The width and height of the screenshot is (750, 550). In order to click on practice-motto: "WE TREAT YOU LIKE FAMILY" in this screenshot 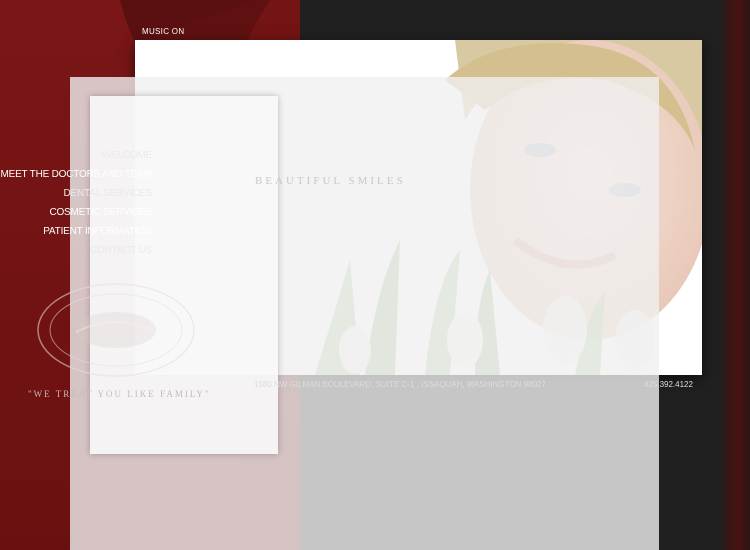, I will do `click(119, 394)`.